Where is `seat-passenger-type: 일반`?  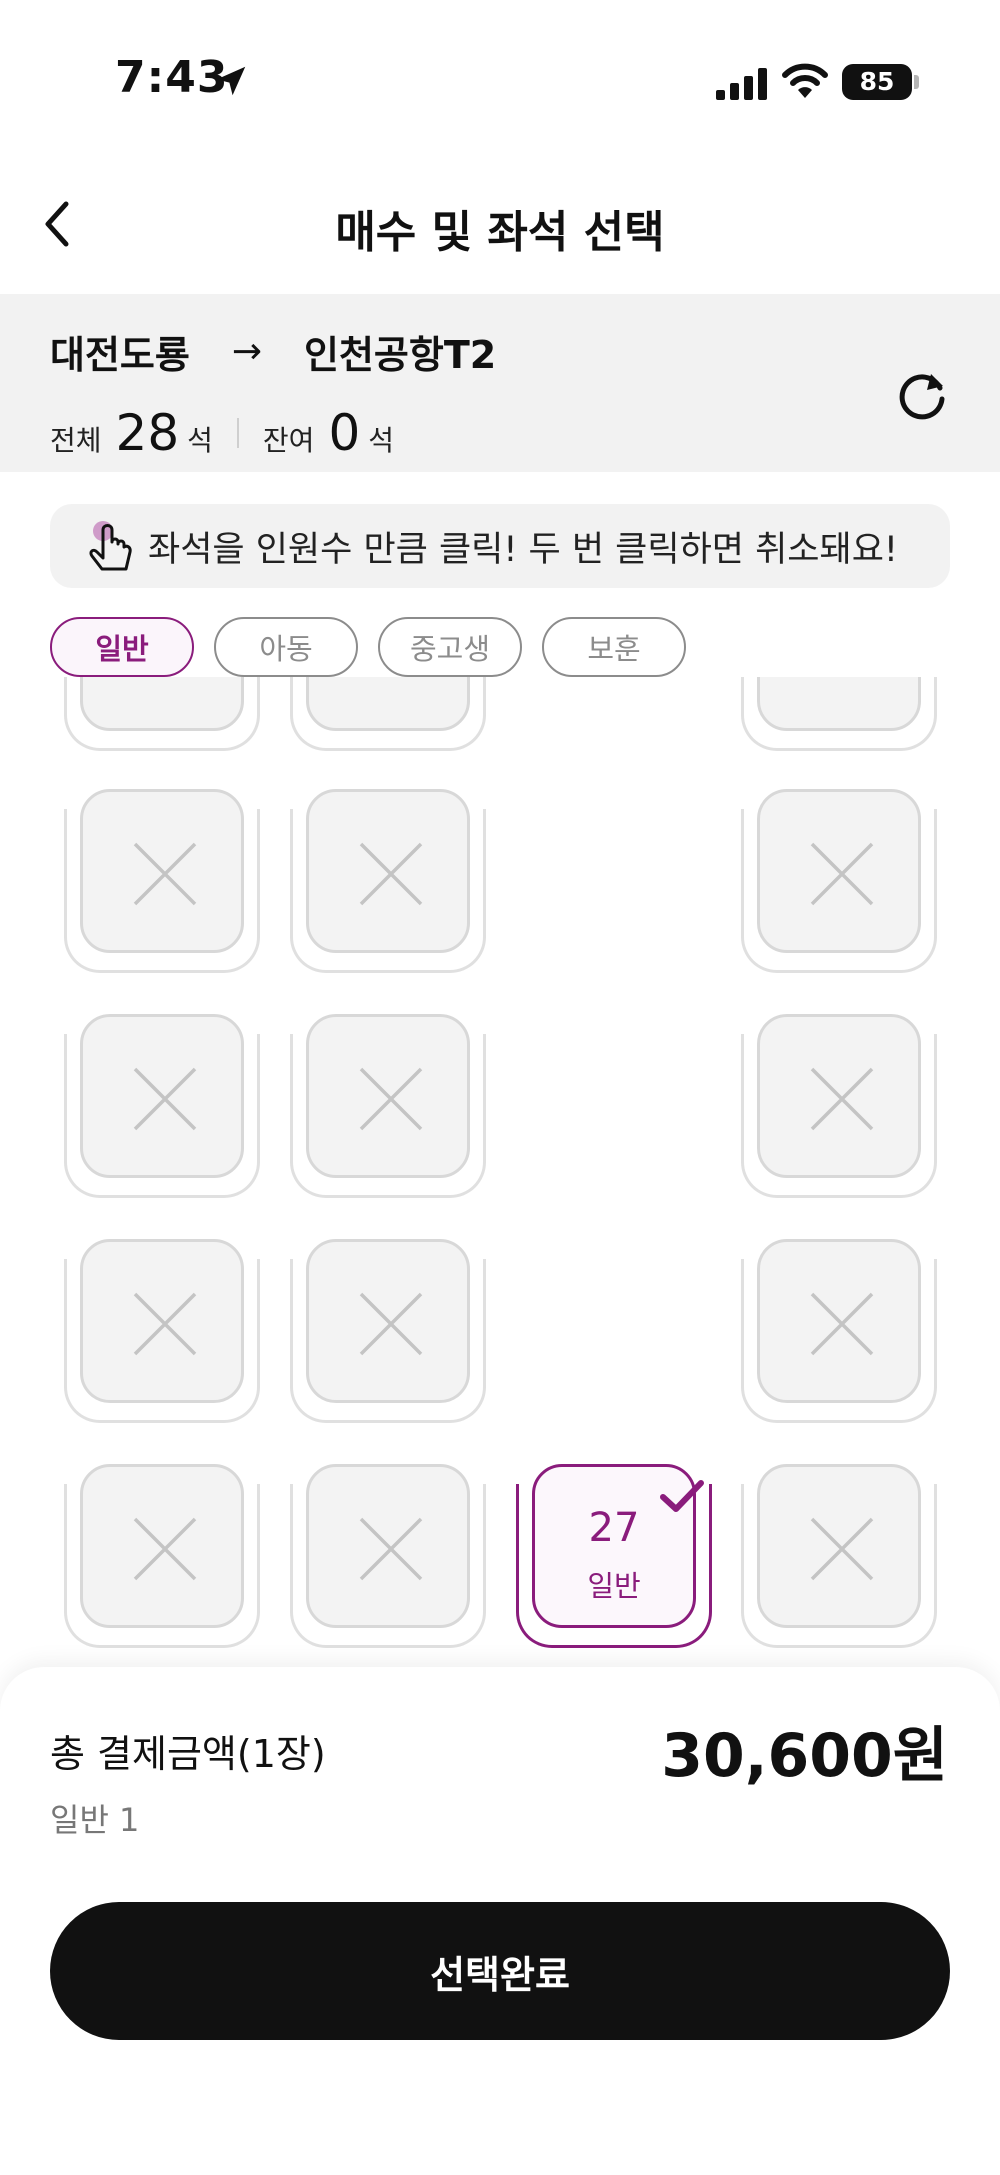 seat-passenger-type: 일반 is located at coordinates (614, 1586).